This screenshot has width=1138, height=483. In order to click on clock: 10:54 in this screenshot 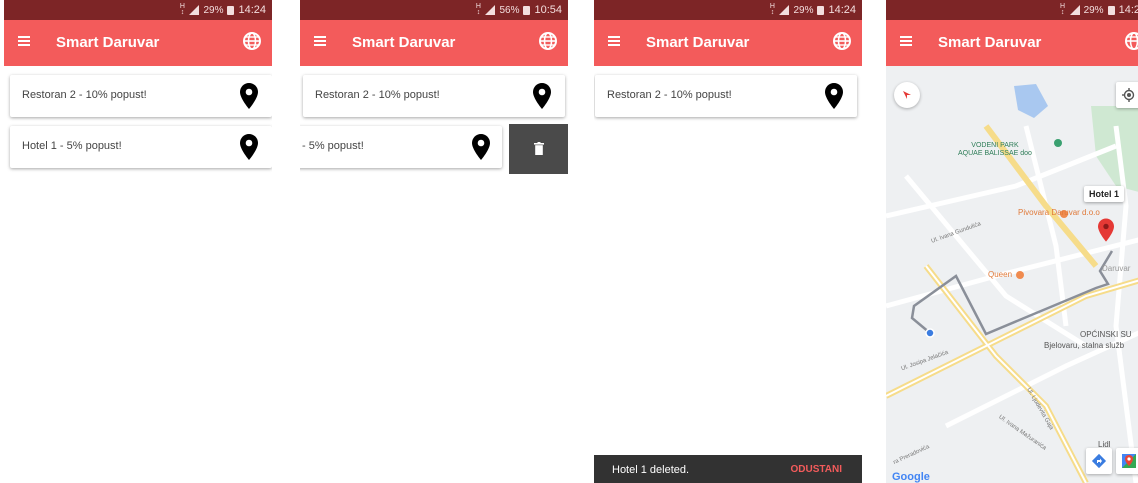, I will do `click(548, 10)`.